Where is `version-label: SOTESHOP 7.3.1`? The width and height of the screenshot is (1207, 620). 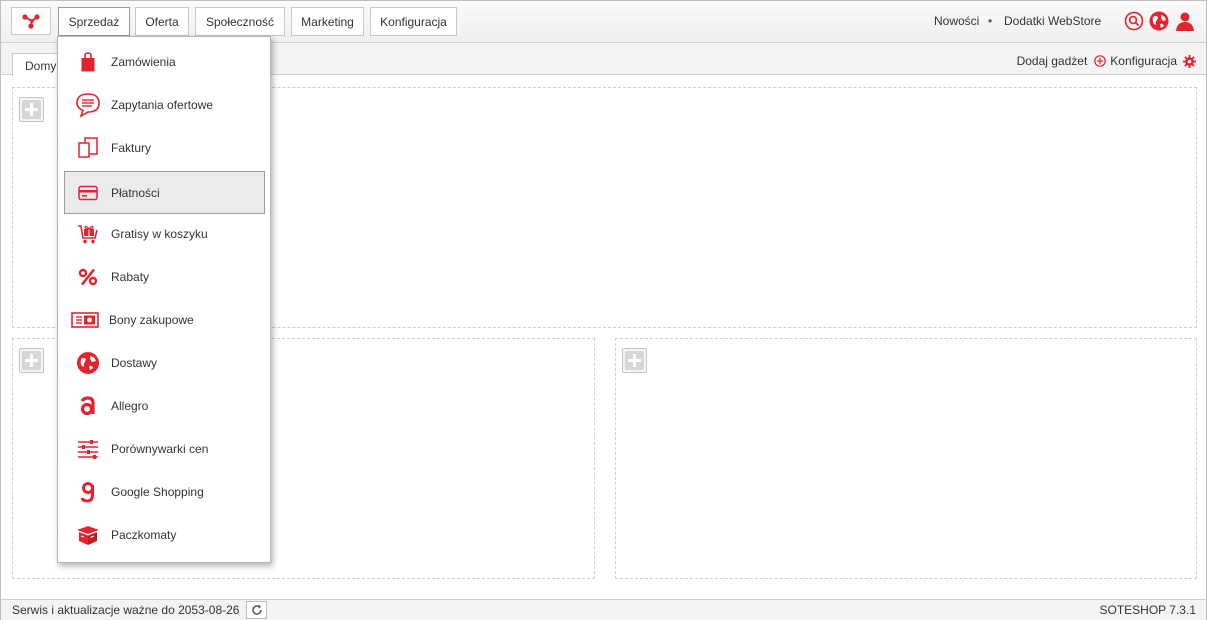 version-label: SOTESHOP 7.3.1 is located at coordinates (1148, 610).